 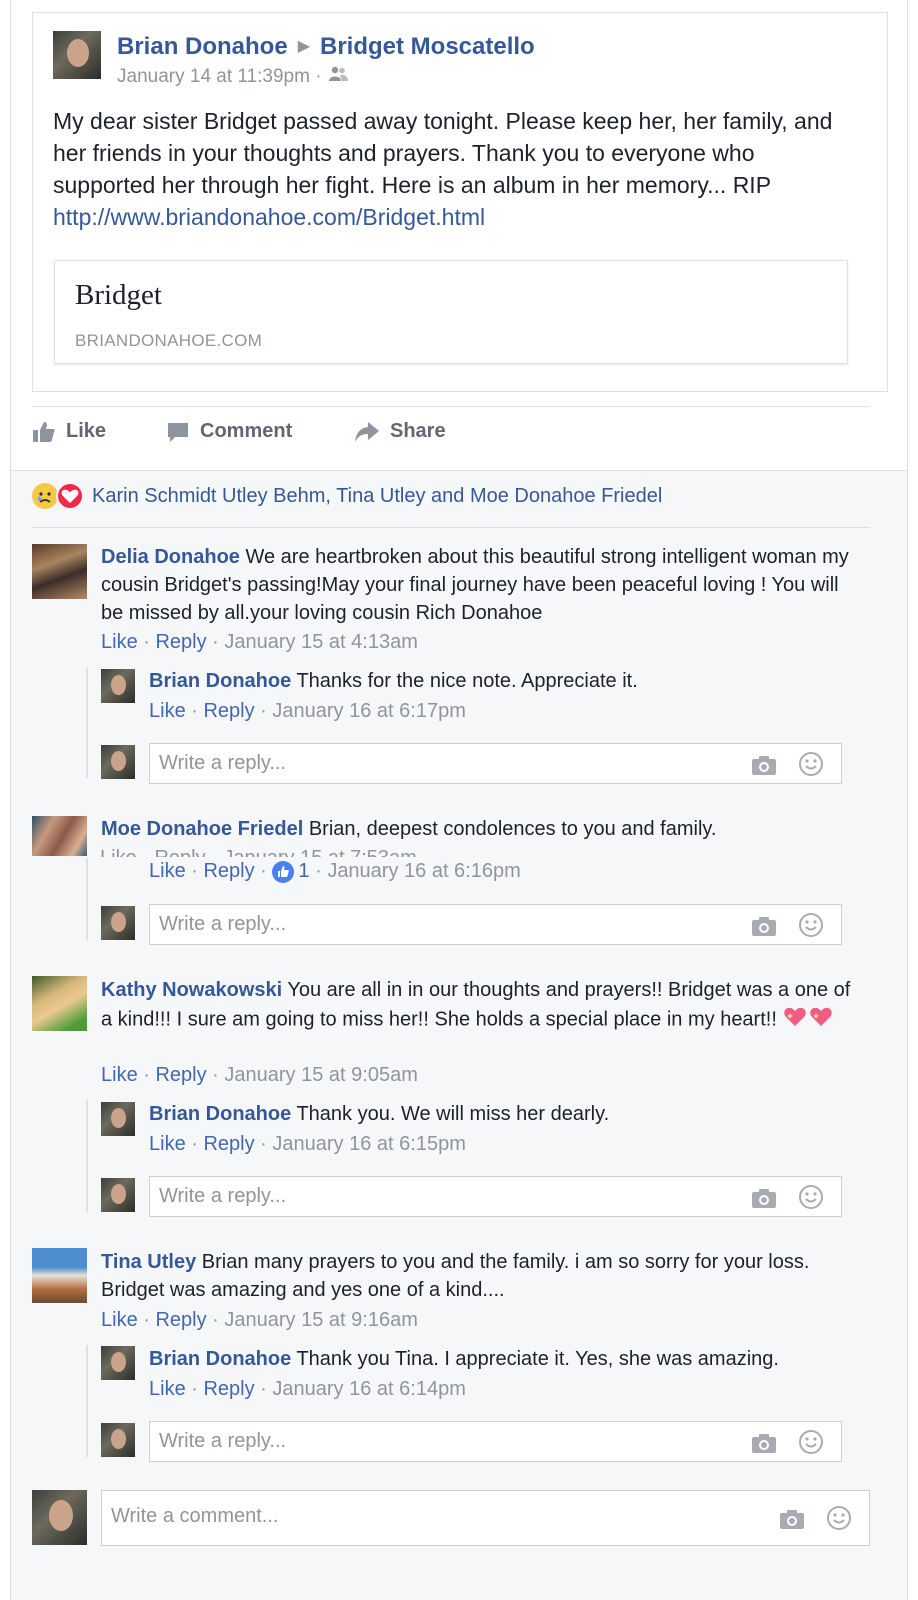 What do you see at coordinates (400, 431) in the screenshot?
I see `share-button: Share` at bounding box center [400, 431].